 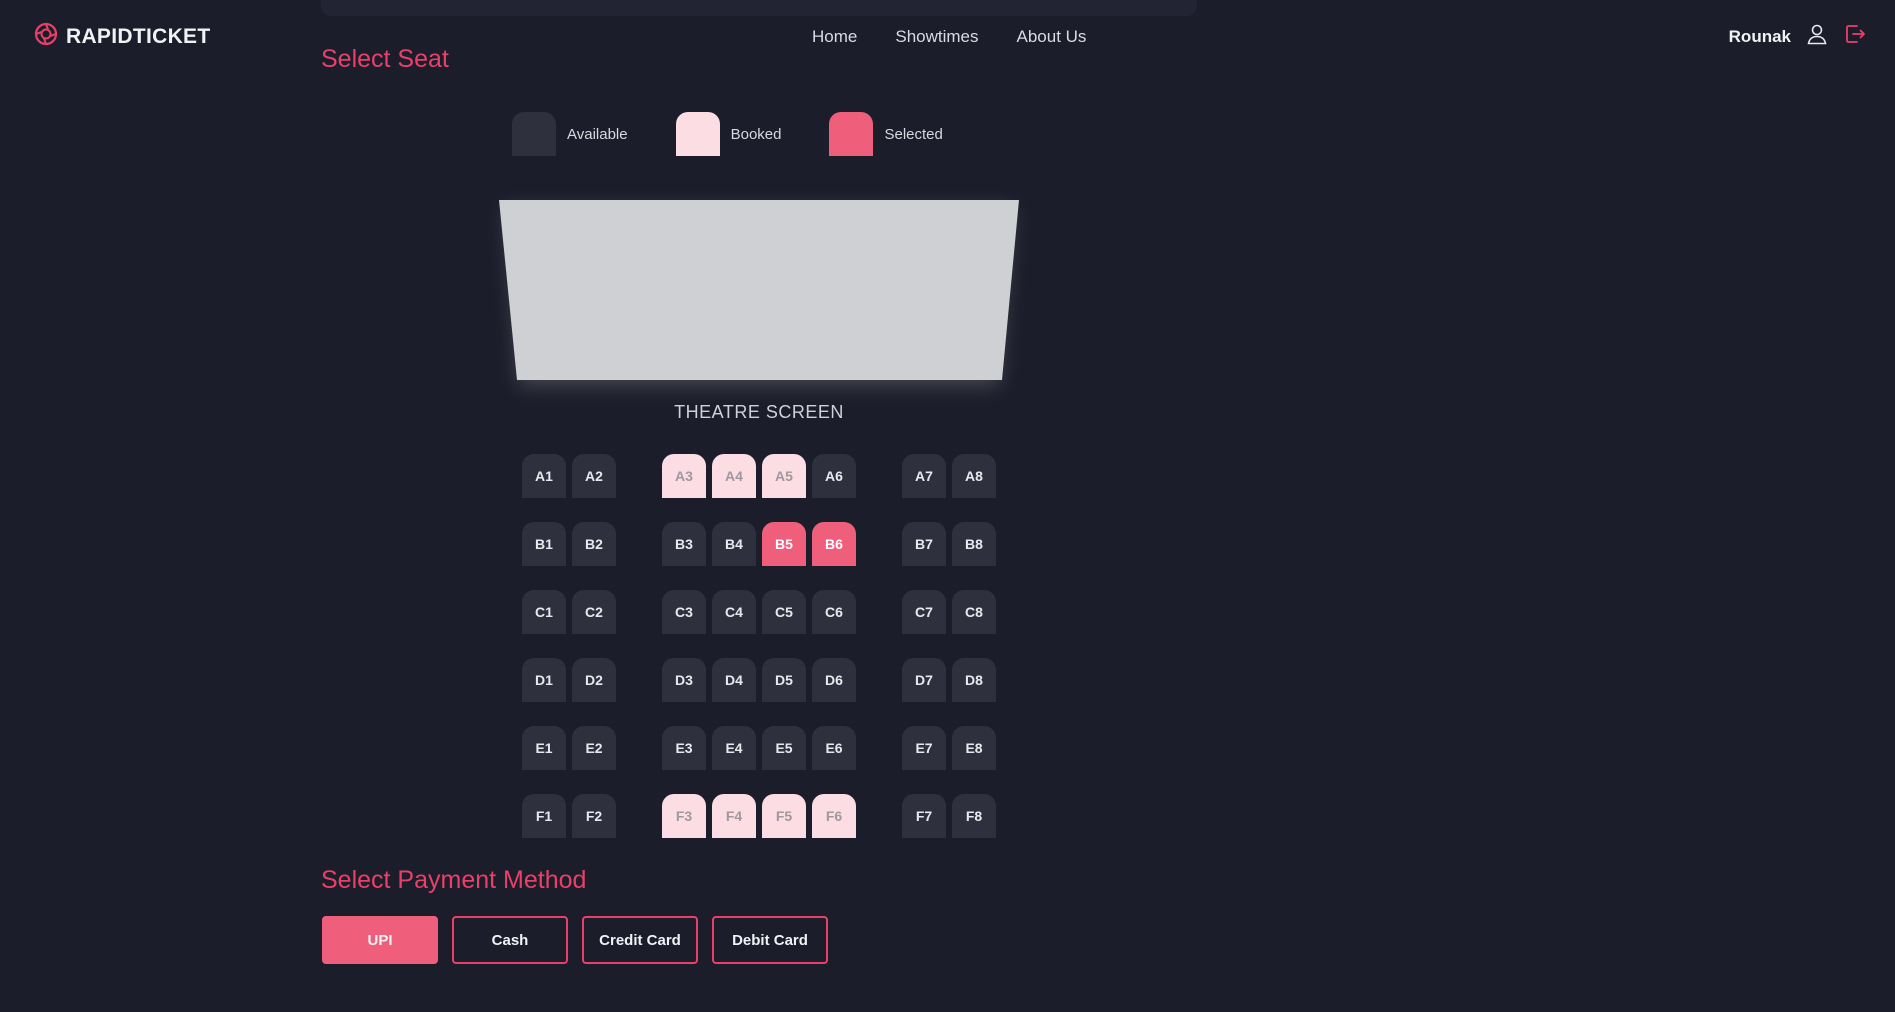 I want to click on seat-d7: D7, so click(x=924, y=680).